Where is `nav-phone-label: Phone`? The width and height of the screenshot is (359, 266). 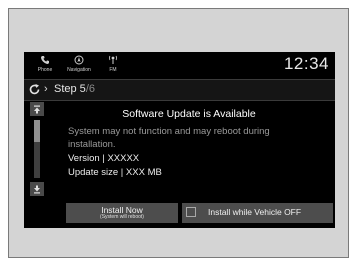
nav-phone-label: Phone is located at coordinates (45, 70).